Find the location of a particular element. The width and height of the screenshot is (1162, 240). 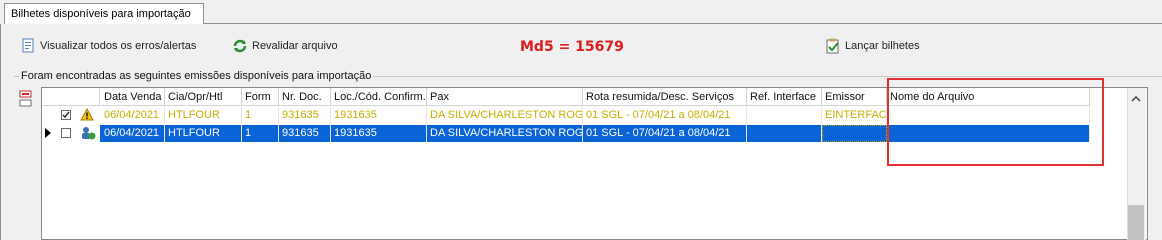

tab-bilhetes-disponiveis: Bilhetes disponíveis para importação is located at coordinates (104, 13).